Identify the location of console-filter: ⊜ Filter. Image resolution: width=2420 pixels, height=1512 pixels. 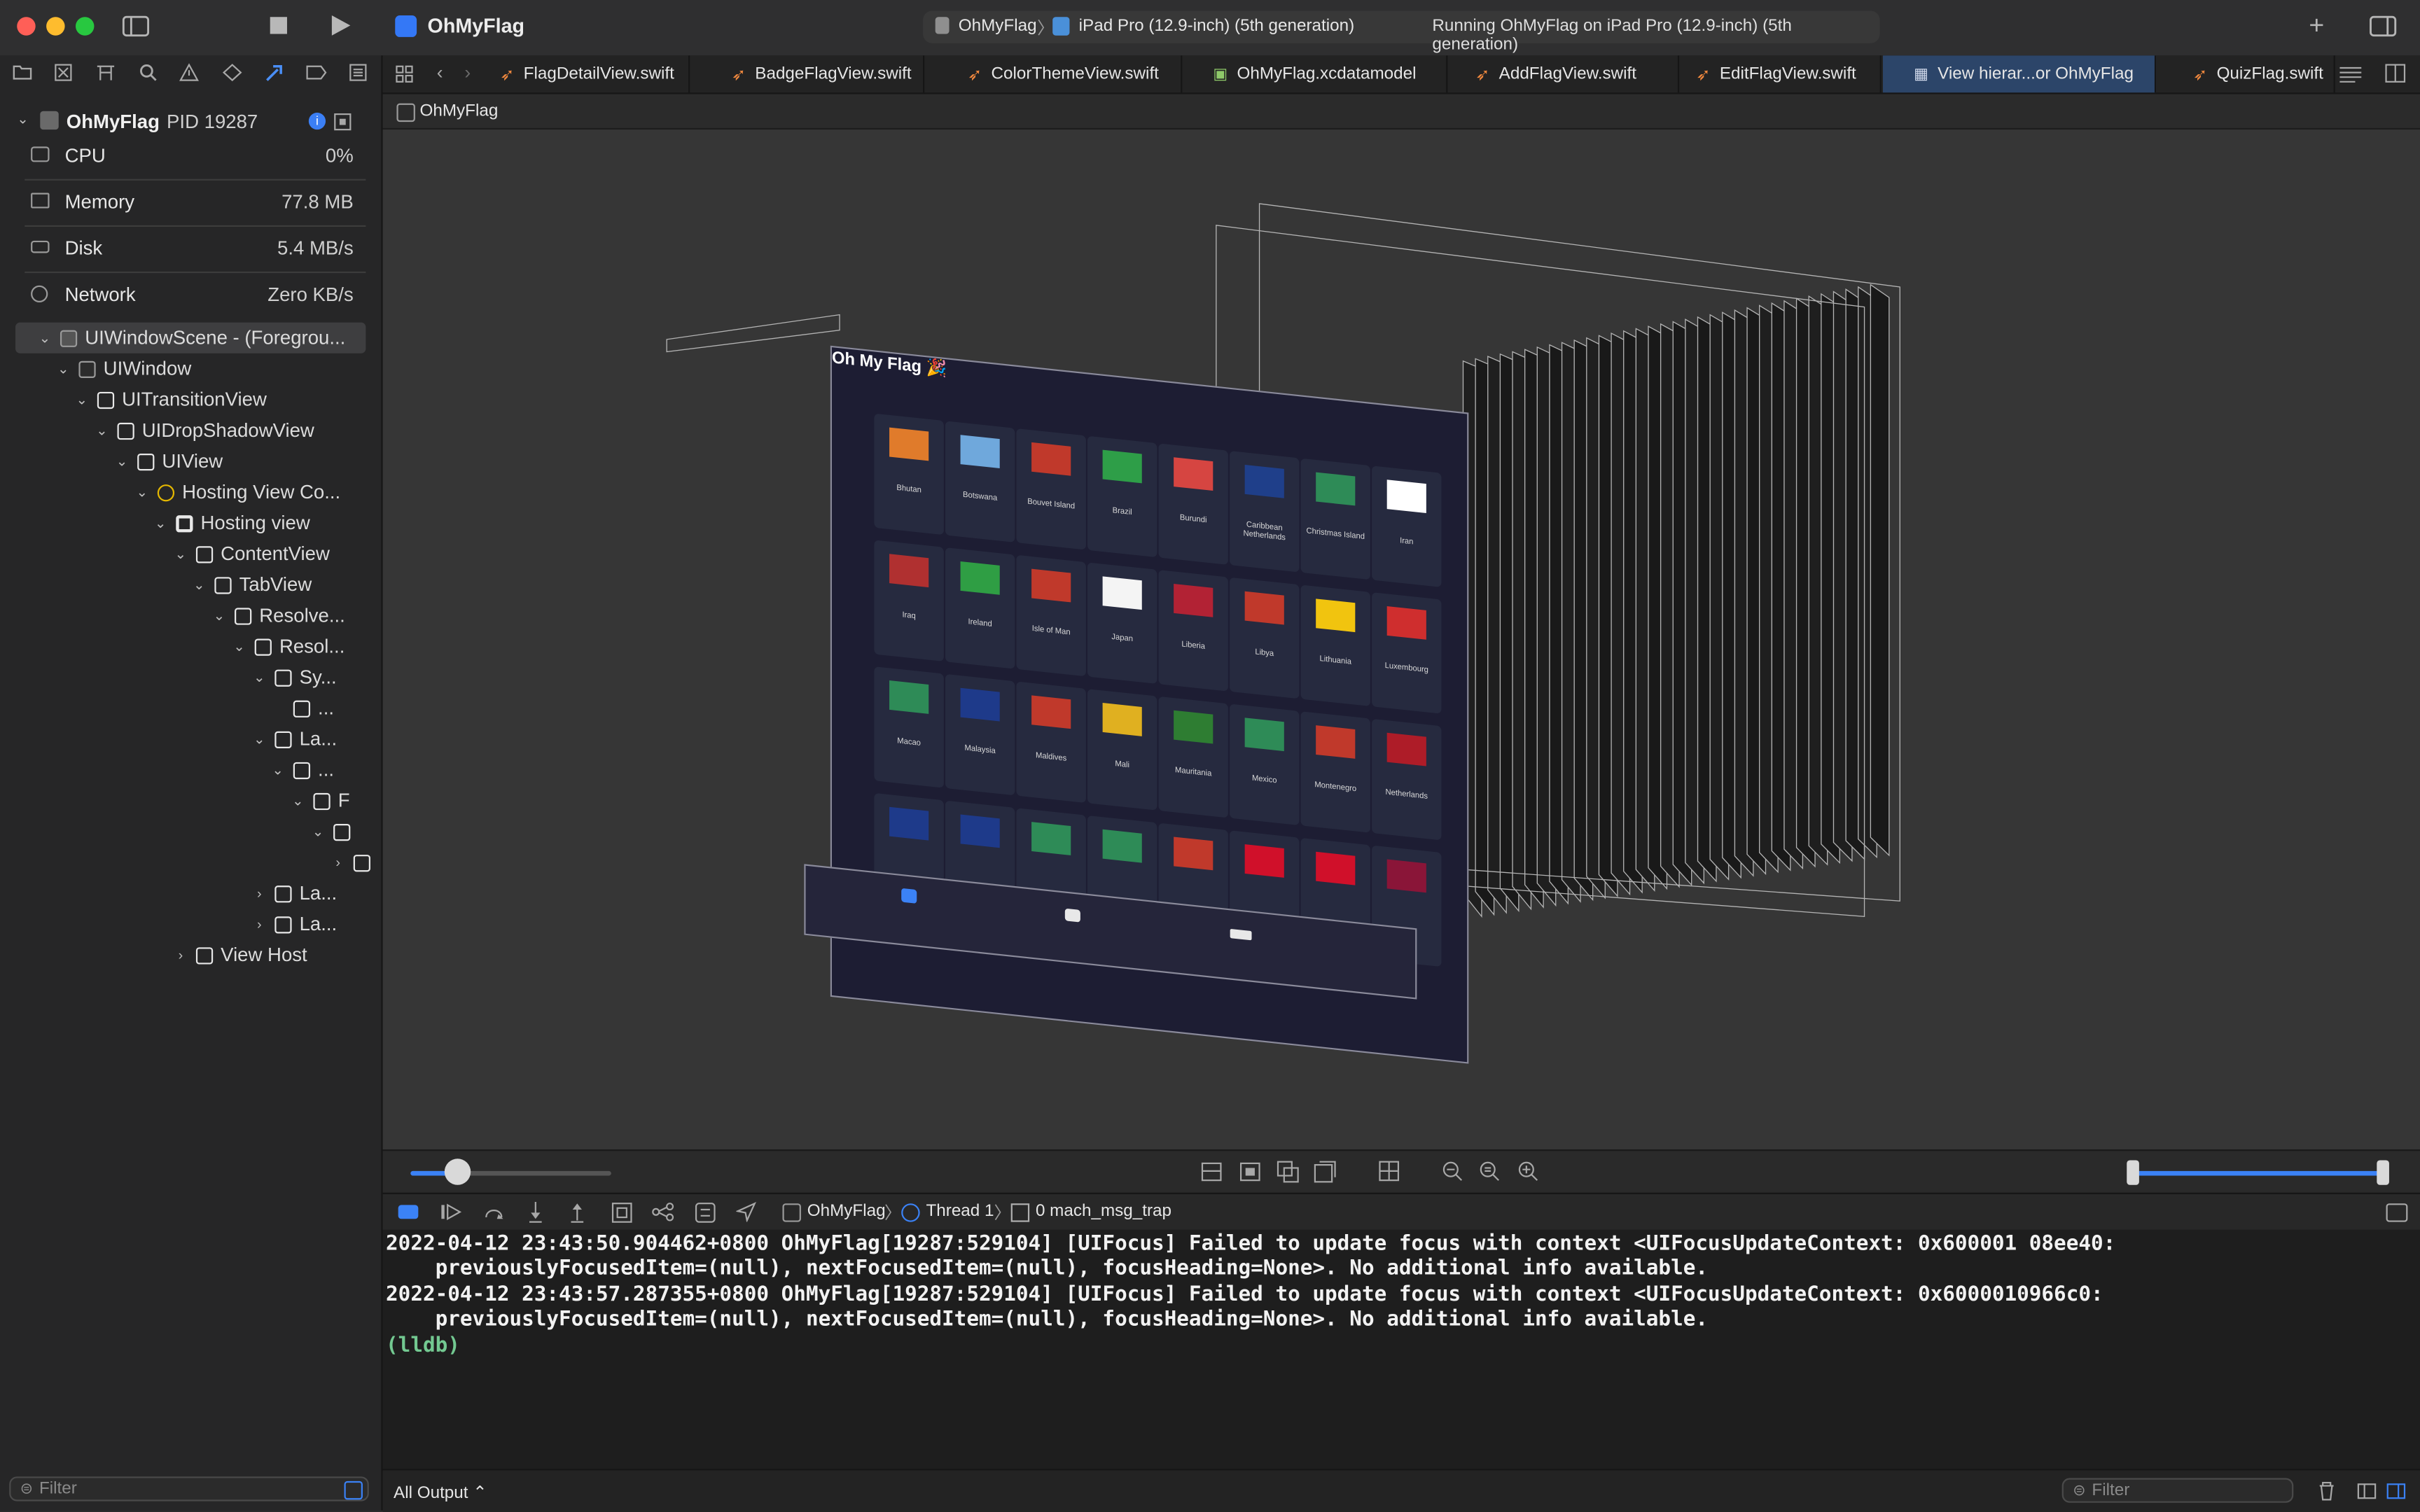
(2177, 1490).